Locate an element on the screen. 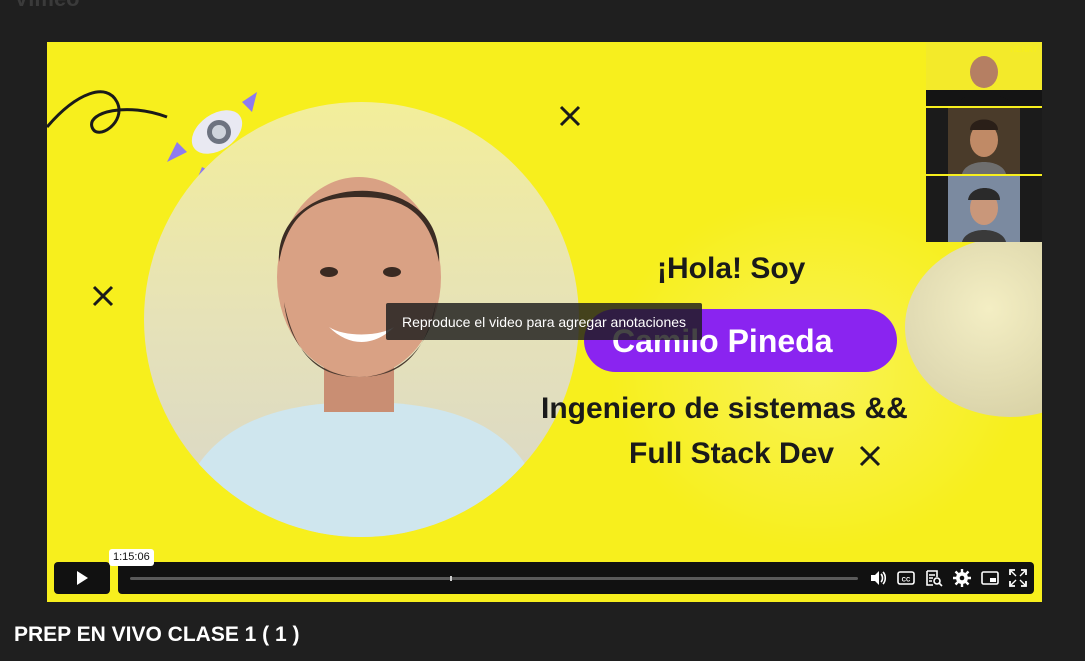 The height and width of the screenshot is (661, 1085). slide-greeting: ¡Hola! Soy is located at coordinates (731, 268).